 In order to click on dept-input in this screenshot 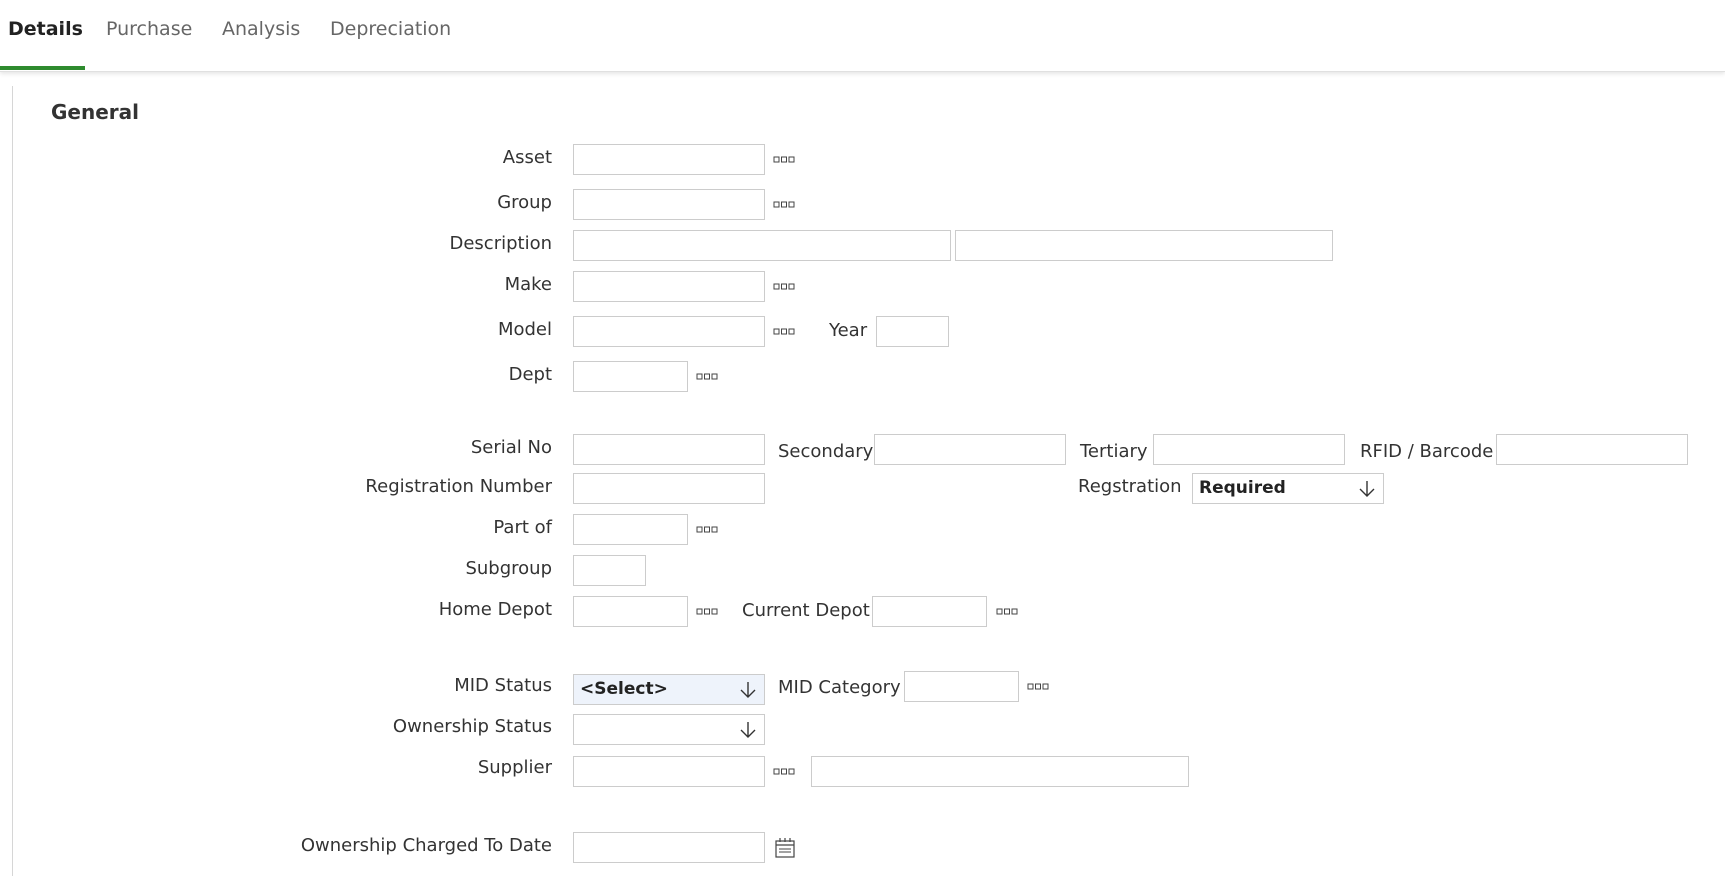, I will do `click(630, 376)`.